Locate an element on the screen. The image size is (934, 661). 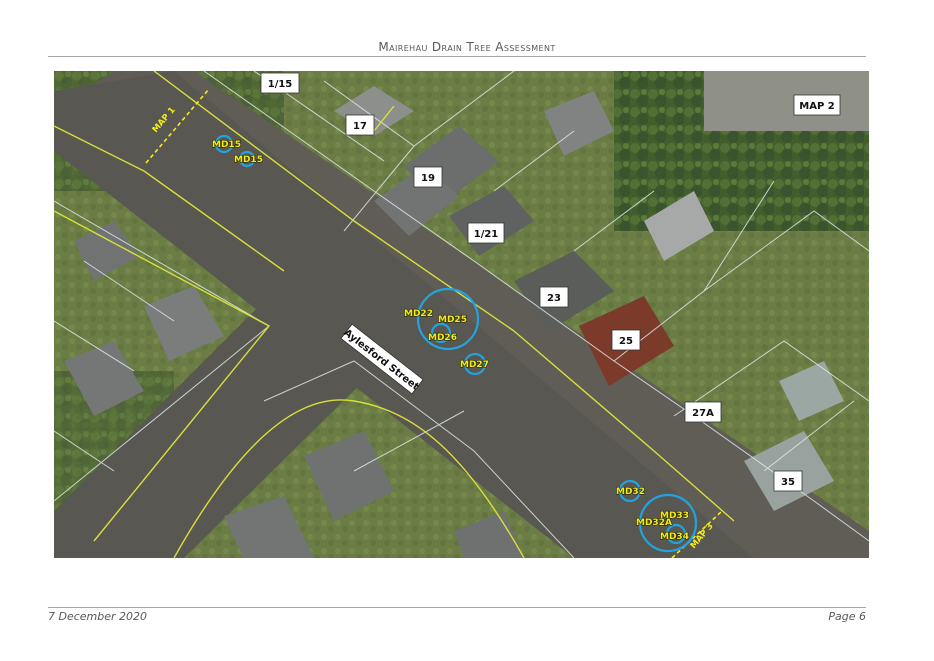
lot-label-1-15: 1/15 is located at coordinates (280, 83).